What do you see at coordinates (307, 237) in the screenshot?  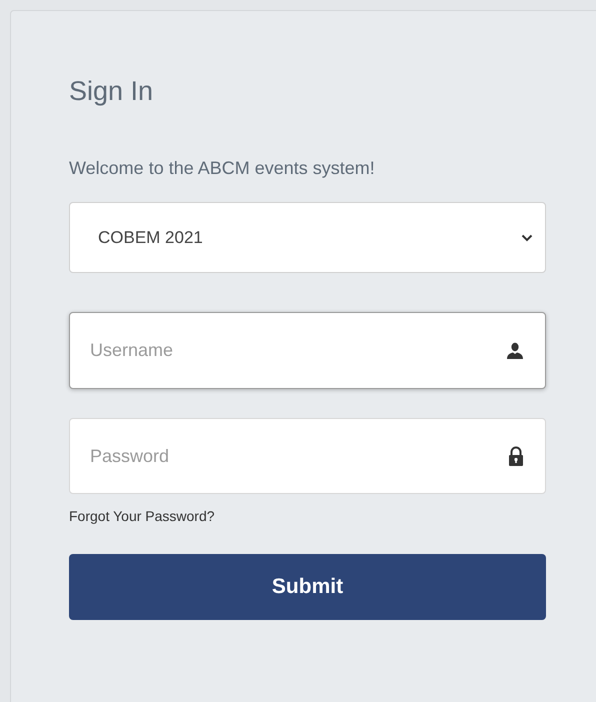 I see `event-select: COBEM 2021` at bounding box center [307, 237].